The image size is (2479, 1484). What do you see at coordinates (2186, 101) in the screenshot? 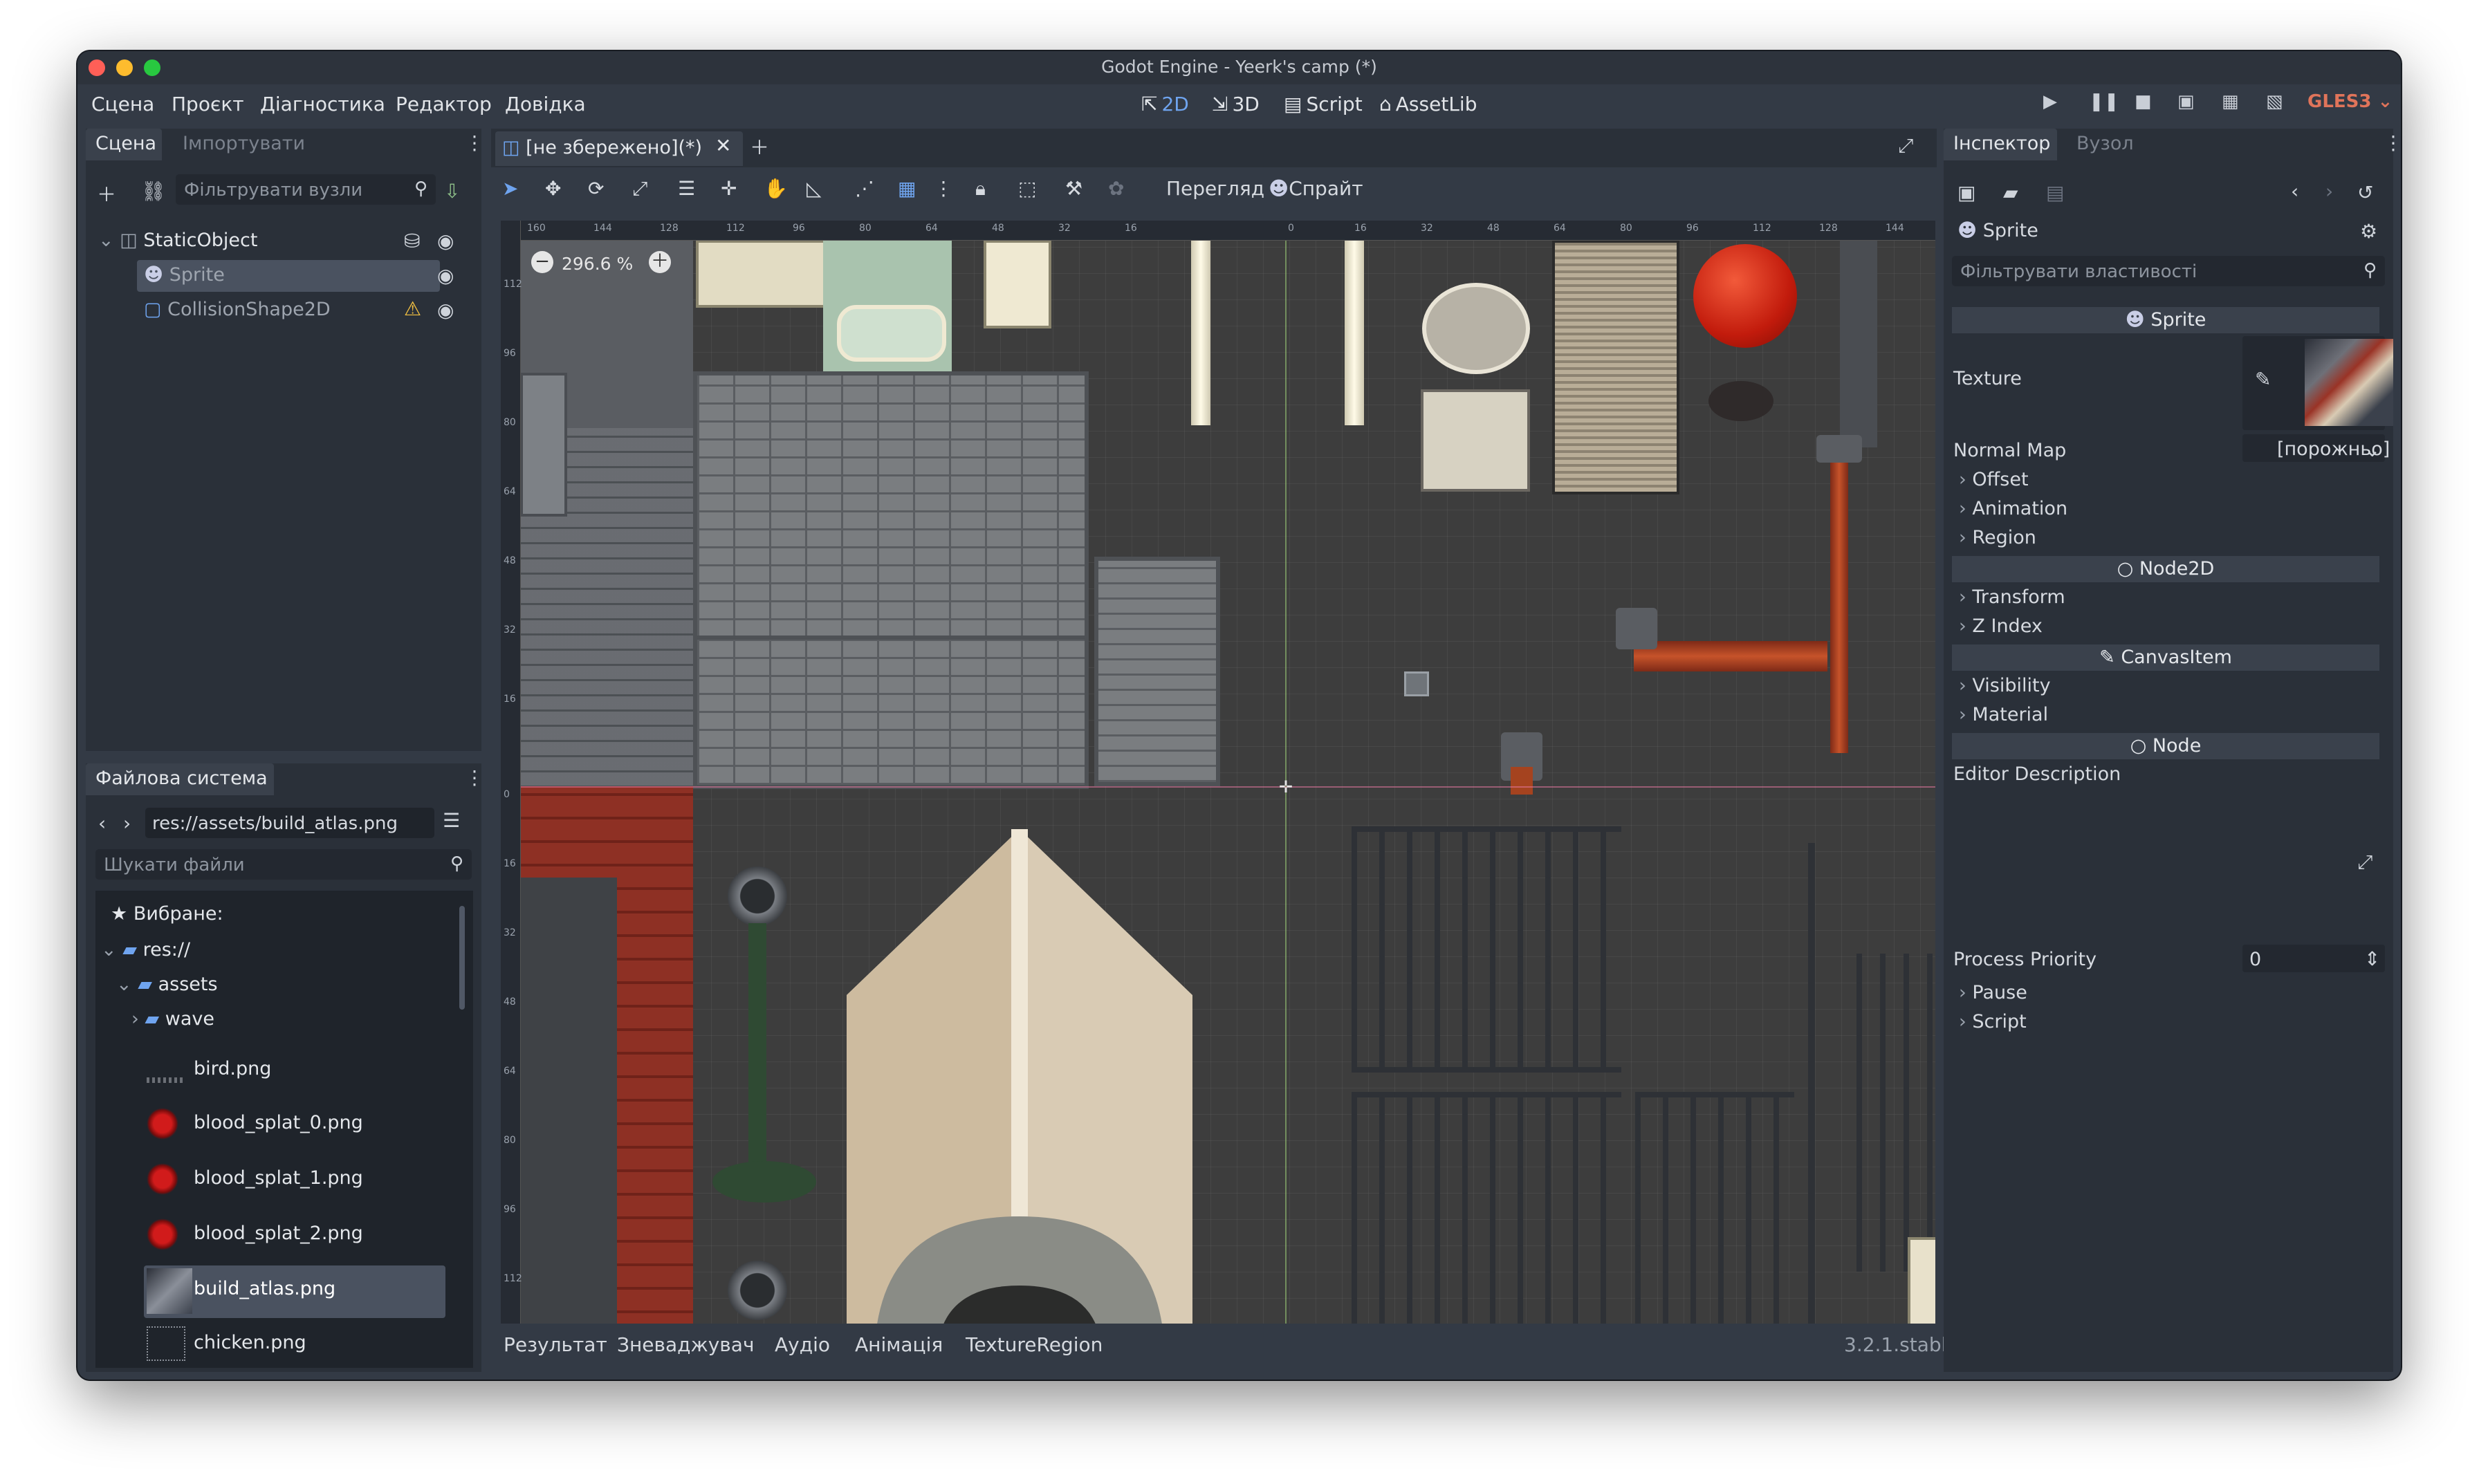
I see `play-custom-icon: ▣` at bounding box center [2186, 101].